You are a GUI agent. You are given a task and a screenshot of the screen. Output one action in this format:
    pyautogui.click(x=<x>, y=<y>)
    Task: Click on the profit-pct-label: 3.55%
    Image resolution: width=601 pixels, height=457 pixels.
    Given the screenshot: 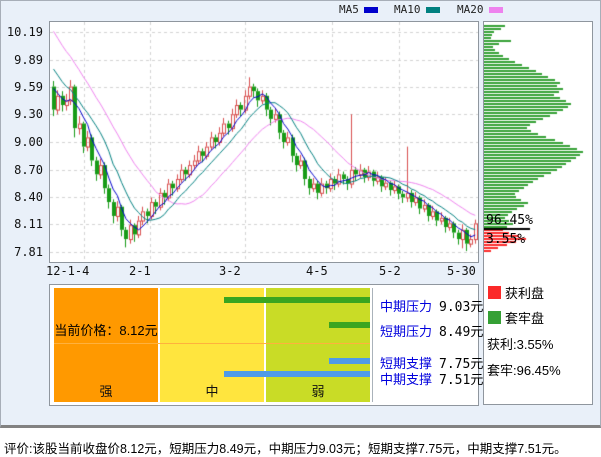 What is the action you would take?
    pyautogui.click(x=506, y=239)
    